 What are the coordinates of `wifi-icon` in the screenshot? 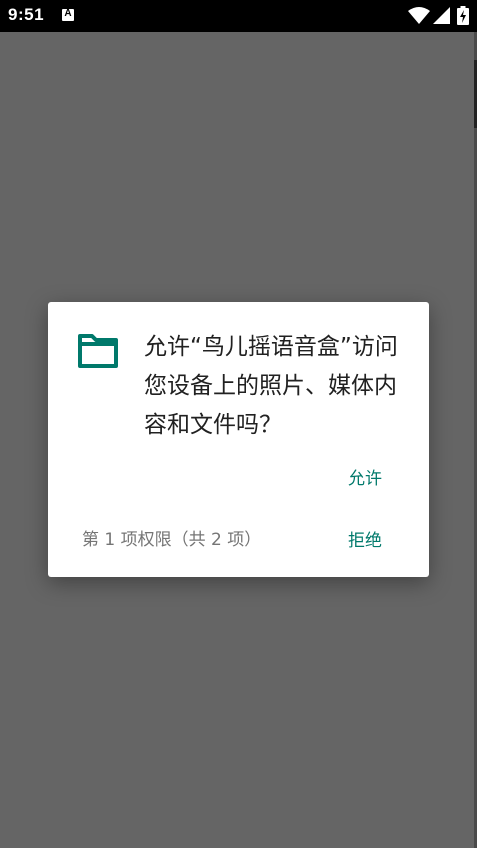 It's located at (419, 15).